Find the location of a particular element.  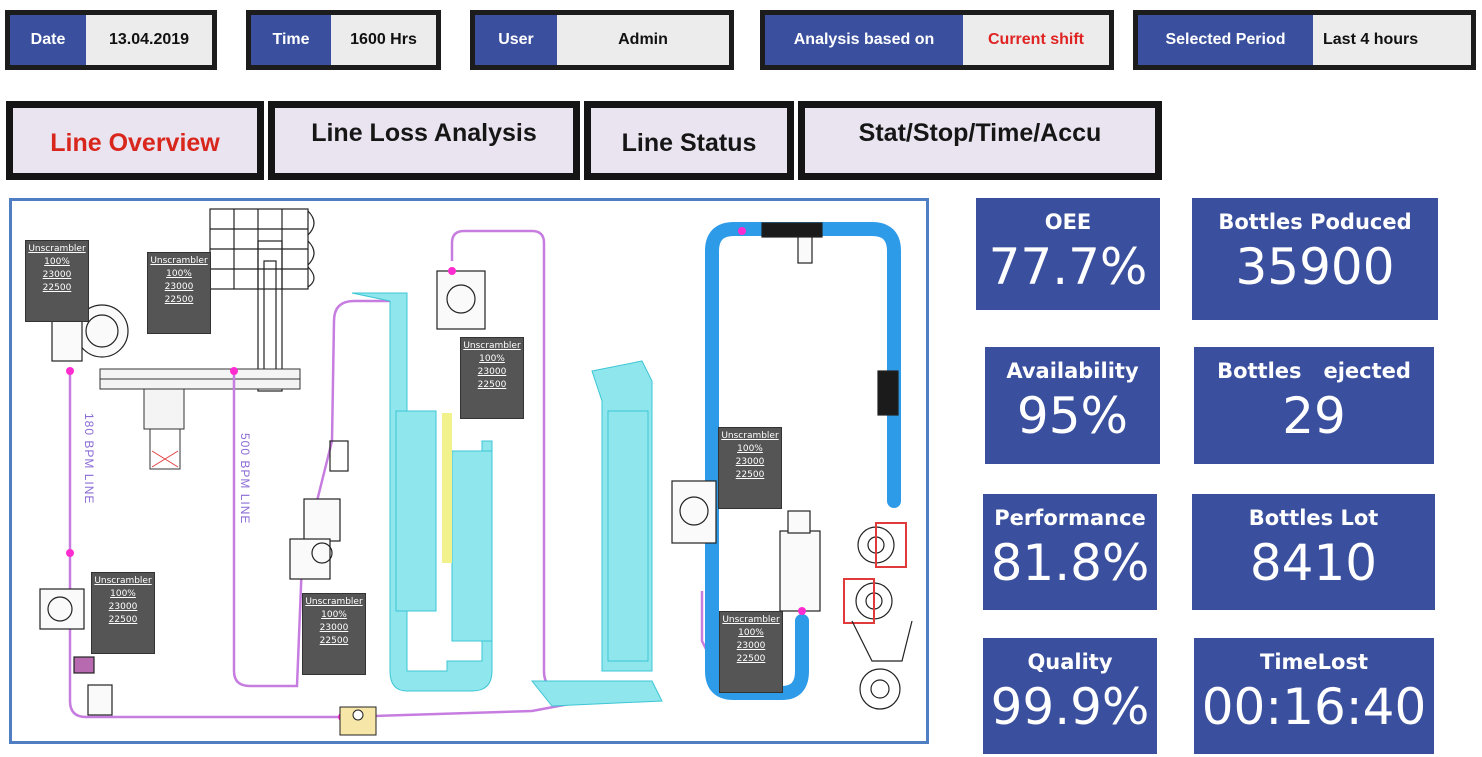

operator-station is located at coordinates (358, 721).